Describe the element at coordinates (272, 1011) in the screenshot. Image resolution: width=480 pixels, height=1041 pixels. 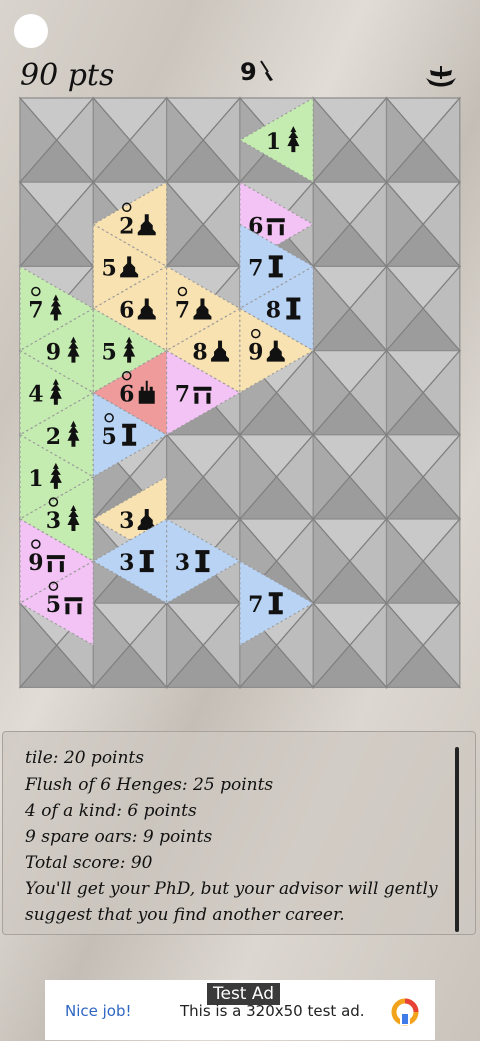
I see `ad-body-text: This is a 320x50 test ad.` at that location.